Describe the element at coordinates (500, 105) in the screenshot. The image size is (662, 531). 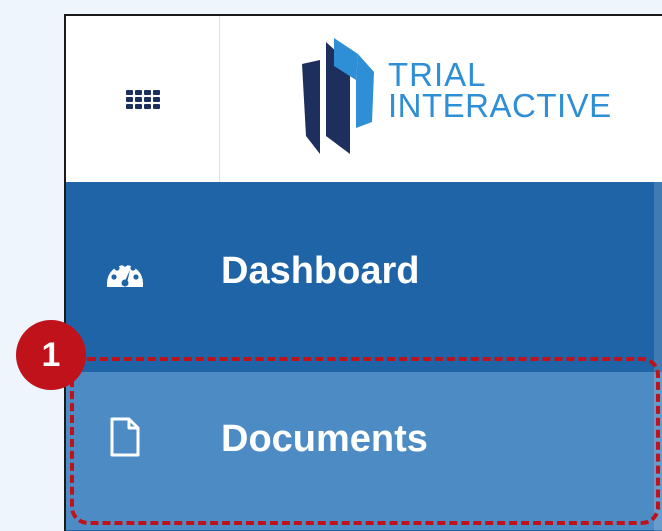
I see `logo-line-2: INTERACTIVE` at that location.